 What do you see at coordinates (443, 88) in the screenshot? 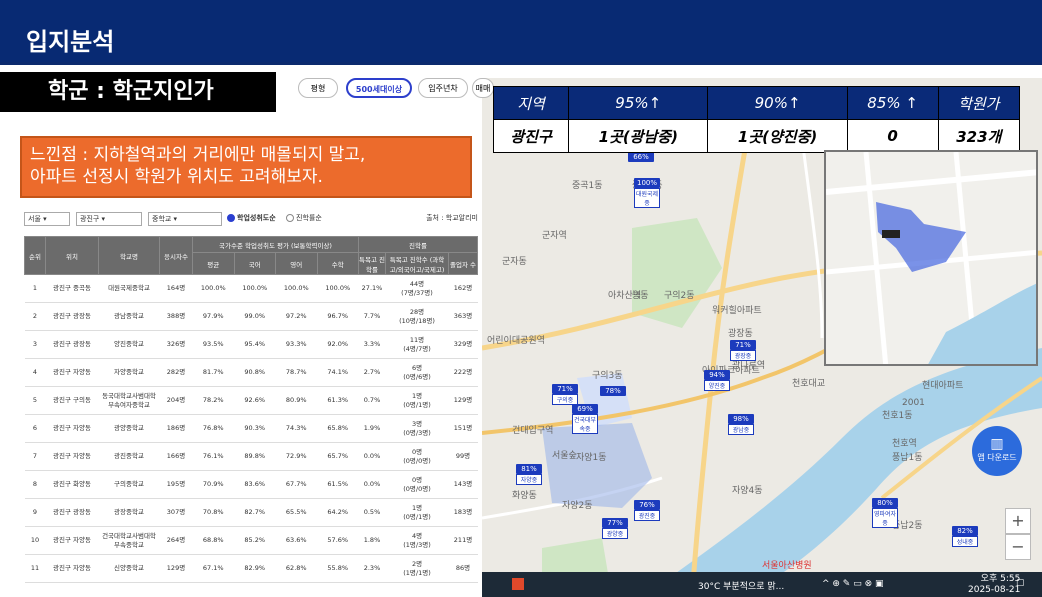
I see `tab-move-in-year: 입주년차` at bounding box center [443, 88].